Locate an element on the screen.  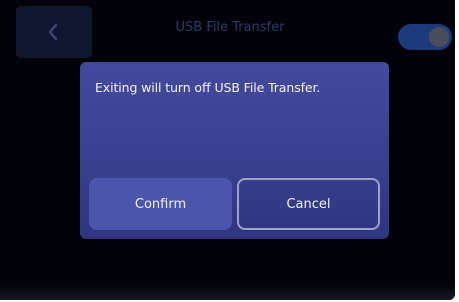
confirm-button: Confirm is located at coordinates (160, 204).